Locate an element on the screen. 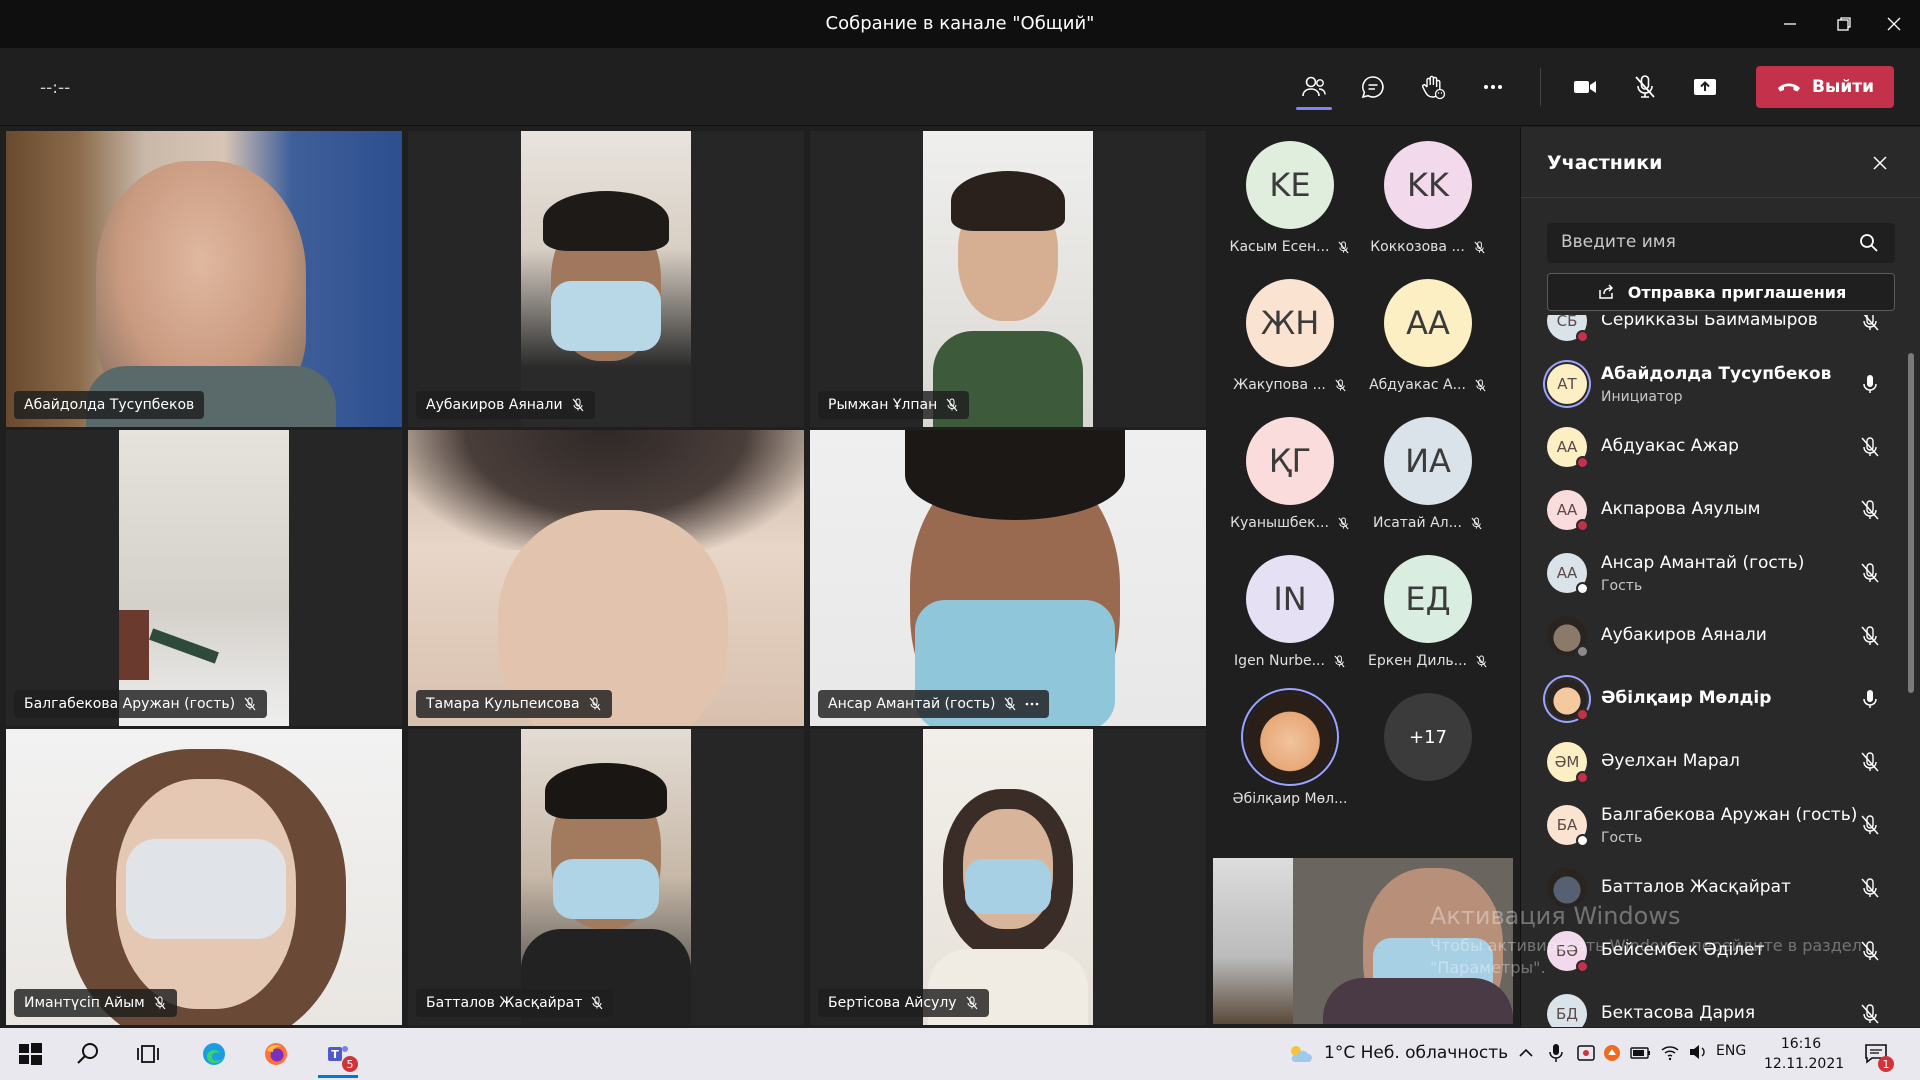  video-tile: Бертісова Айсулу is located at coordinates (1008, 877).